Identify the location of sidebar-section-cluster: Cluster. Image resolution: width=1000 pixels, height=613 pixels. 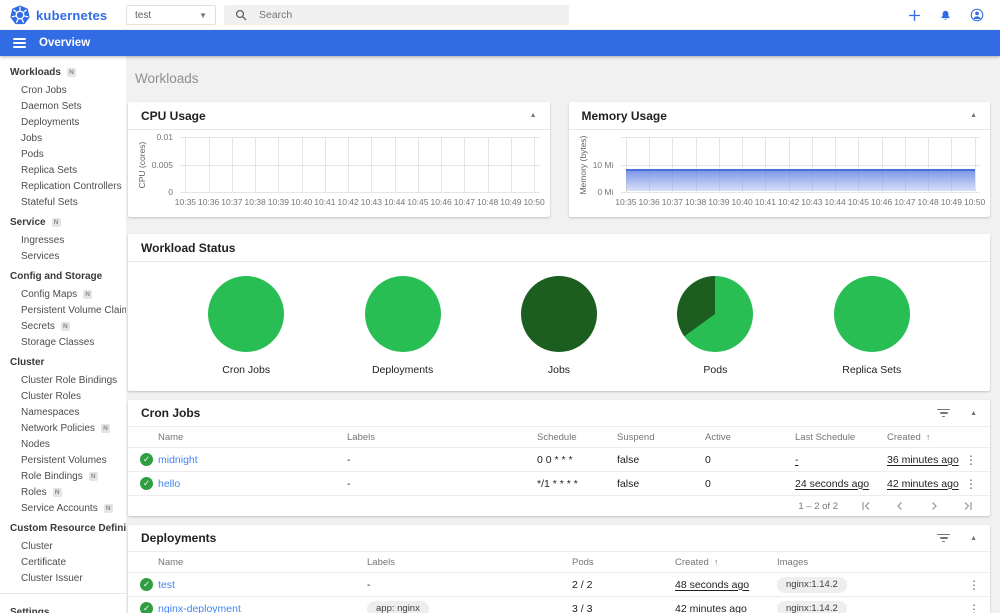
(63, 361).